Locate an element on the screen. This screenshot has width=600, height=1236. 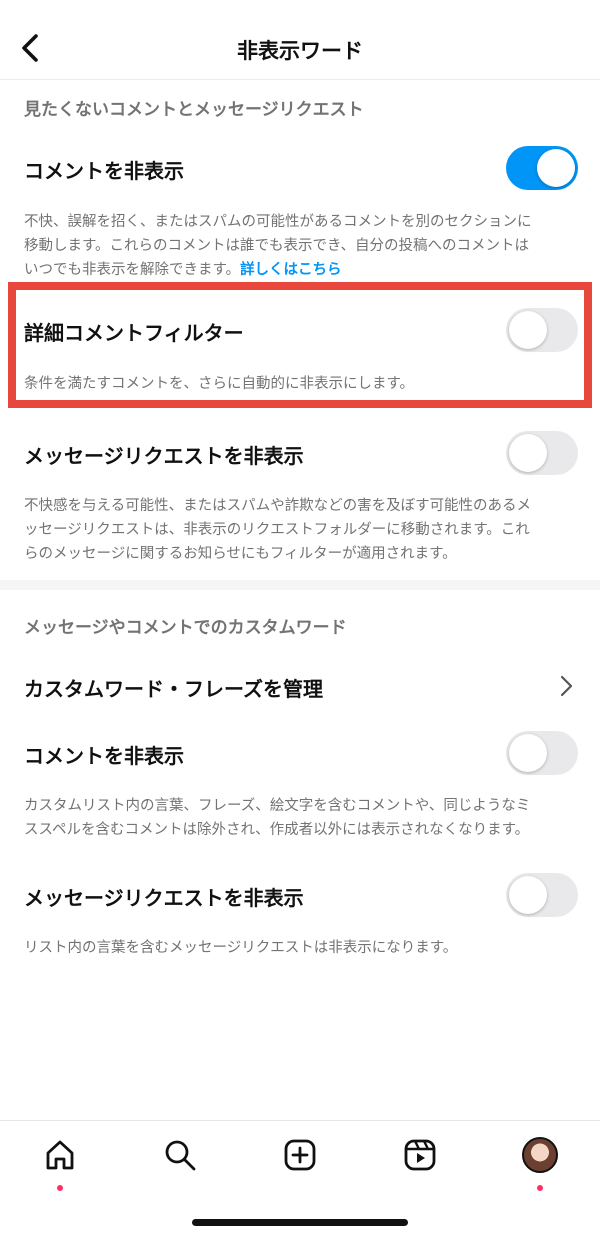
section-divider is located at coordinates (300, 585).